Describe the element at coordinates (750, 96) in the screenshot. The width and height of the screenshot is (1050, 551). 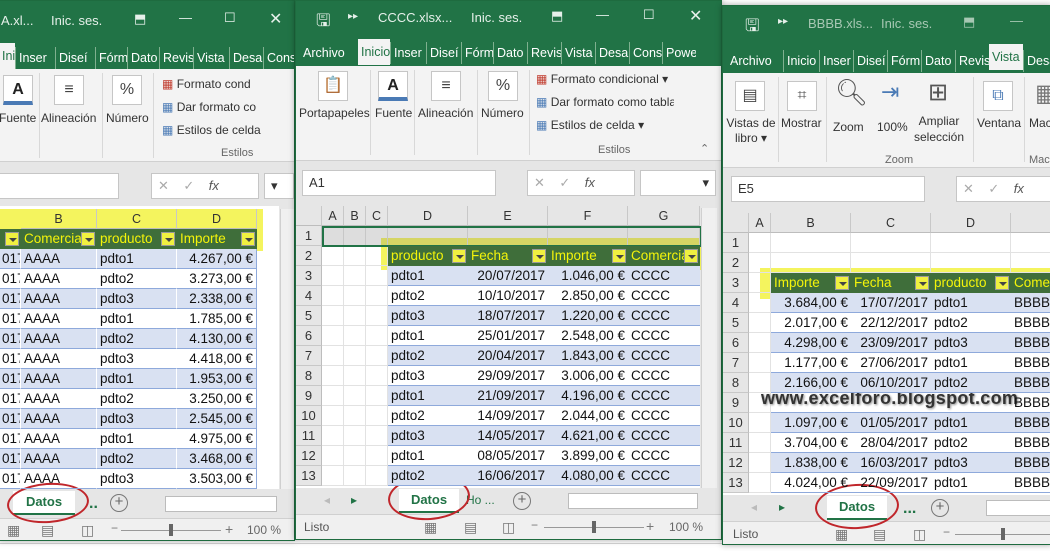
I see `workbook-views-icon: ▤` at that location.